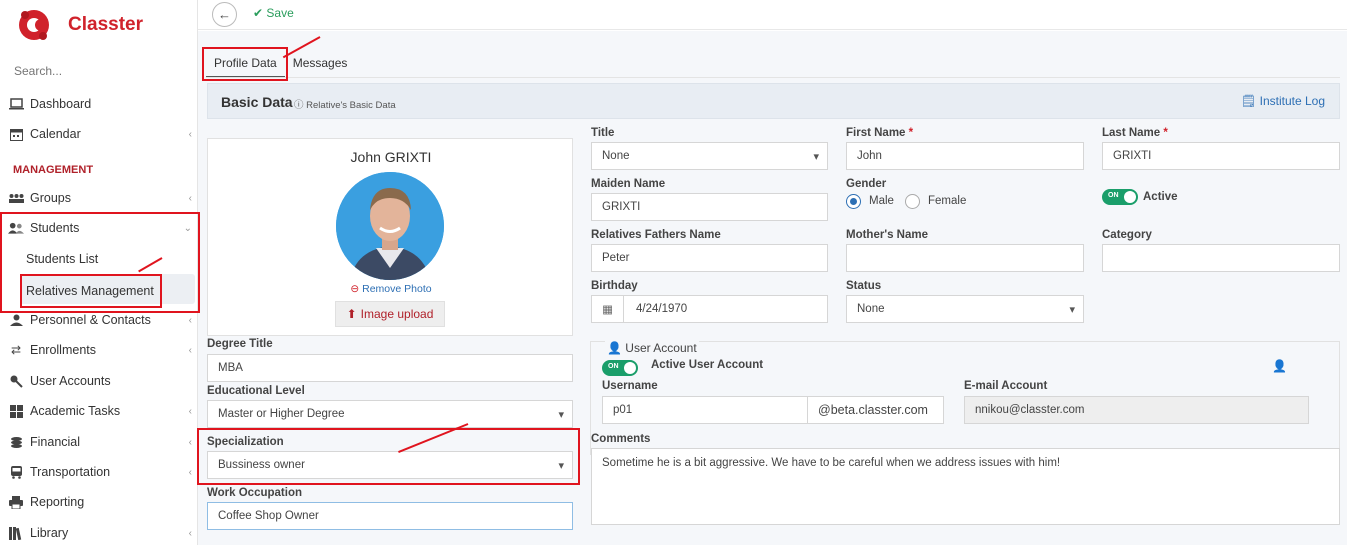 Image resolution: width=1347 pixels, height=545 pixels. What do you see at coordinates (965, 258) in the screenshot?
I see `mothers-name-input` at bounding box center [965, 258].